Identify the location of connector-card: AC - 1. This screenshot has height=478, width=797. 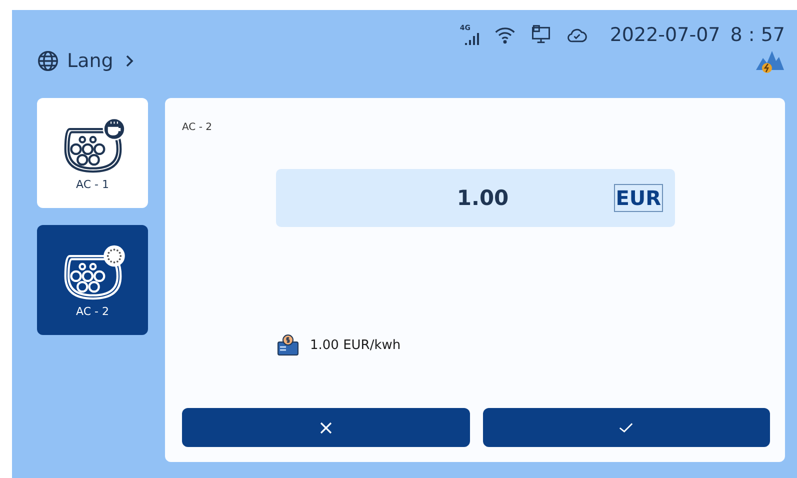
(92, 153).